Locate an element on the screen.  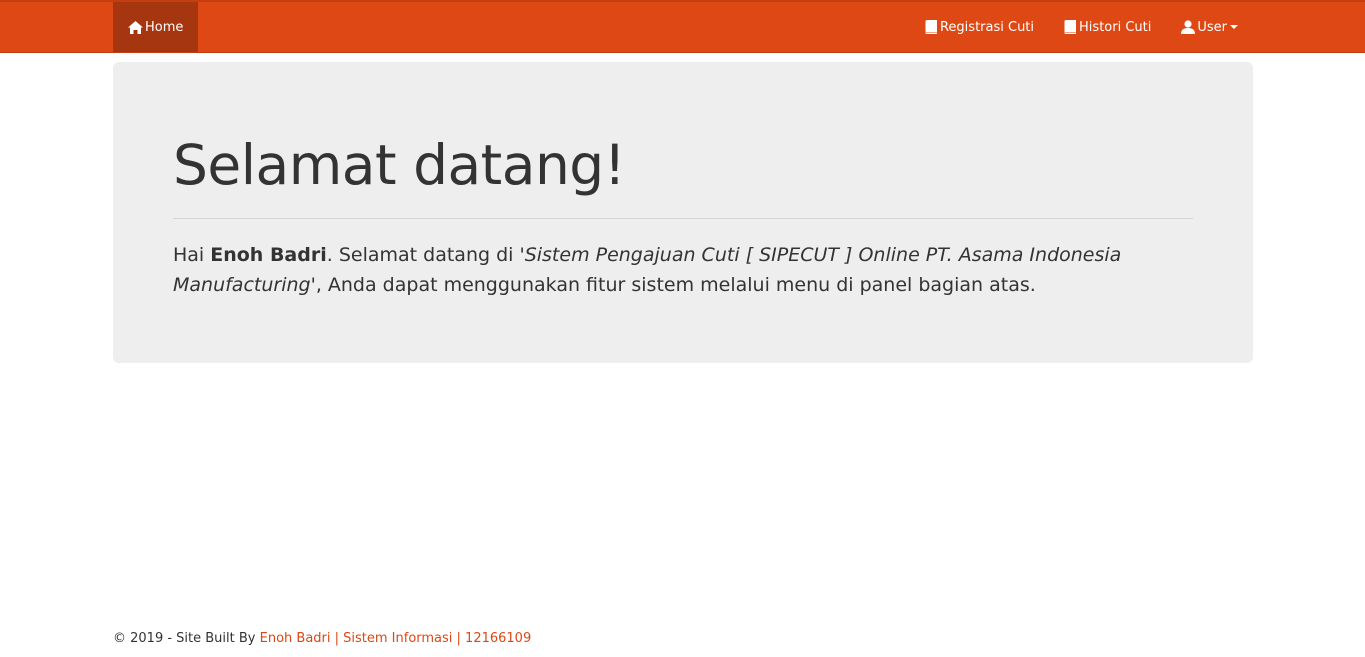
nav-home: Home is located at coordinates (156, 27).